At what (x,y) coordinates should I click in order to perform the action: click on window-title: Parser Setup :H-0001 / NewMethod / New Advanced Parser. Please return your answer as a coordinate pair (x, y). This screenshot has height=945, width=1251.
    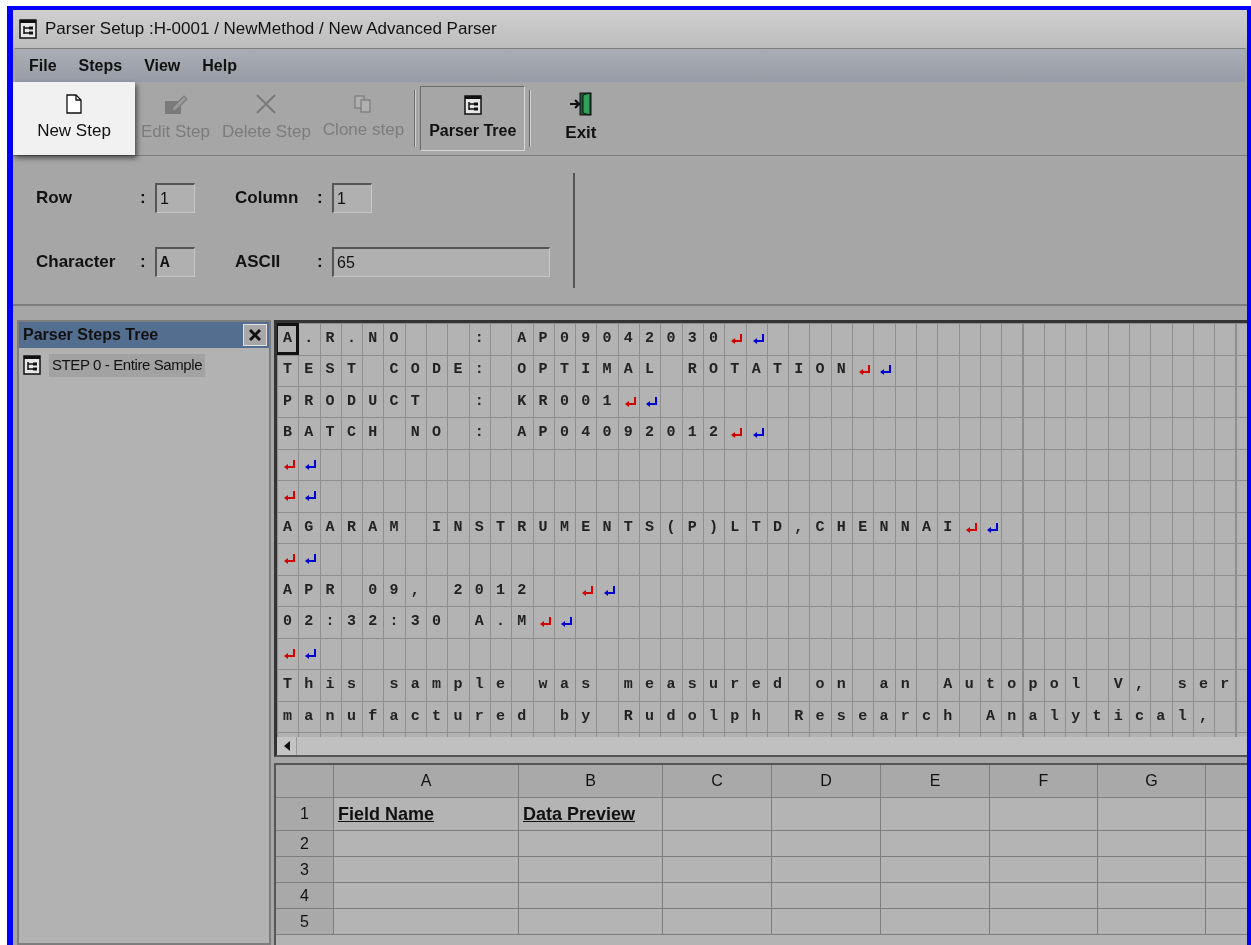
    Looking at the image, I should click on (271, 29).